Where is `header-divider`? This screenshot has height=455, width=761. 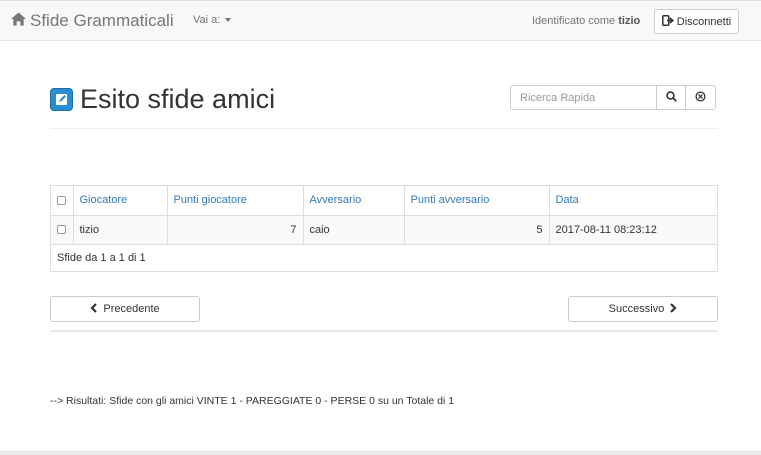 header-divider is located at coordinates (384, 128).